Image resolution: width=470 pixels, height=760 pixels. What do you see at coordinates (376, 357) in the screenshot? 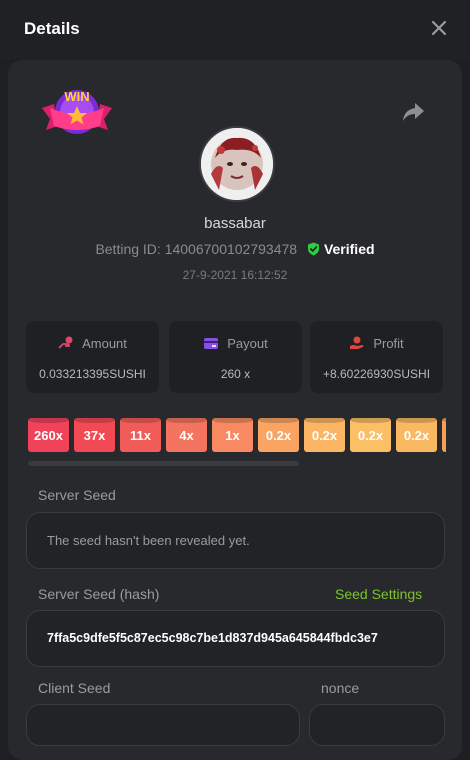
I see `profit-card: Profit +8.60226930SUSHI` at bounding box center [376, 357].